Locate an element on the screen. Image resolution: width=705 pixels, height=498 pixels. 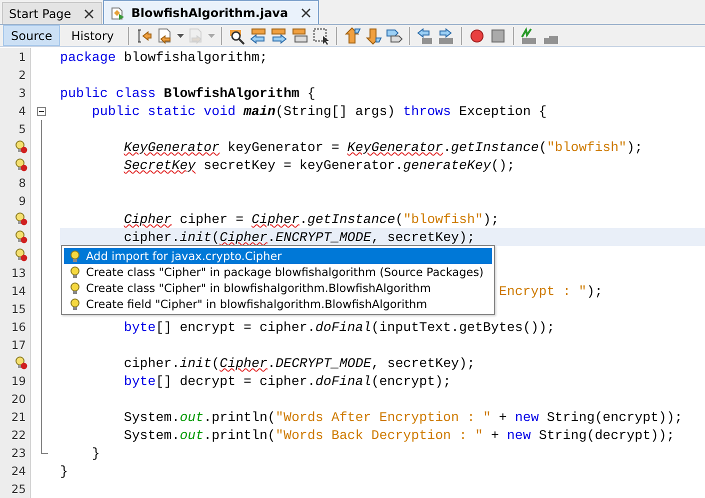
code-line: SecretKey secretKey = keyGenerator.generateKey(); is located at coordinates (318, 165).